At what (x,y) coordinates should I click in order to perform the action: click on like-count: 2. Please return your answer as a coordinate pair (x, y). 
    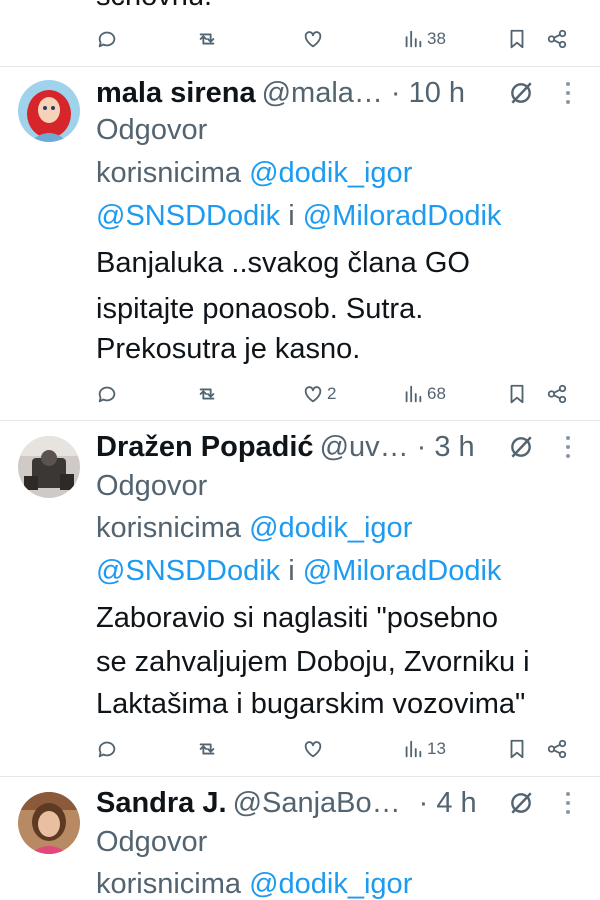
    Looking at the image, I should click on (332, 393).